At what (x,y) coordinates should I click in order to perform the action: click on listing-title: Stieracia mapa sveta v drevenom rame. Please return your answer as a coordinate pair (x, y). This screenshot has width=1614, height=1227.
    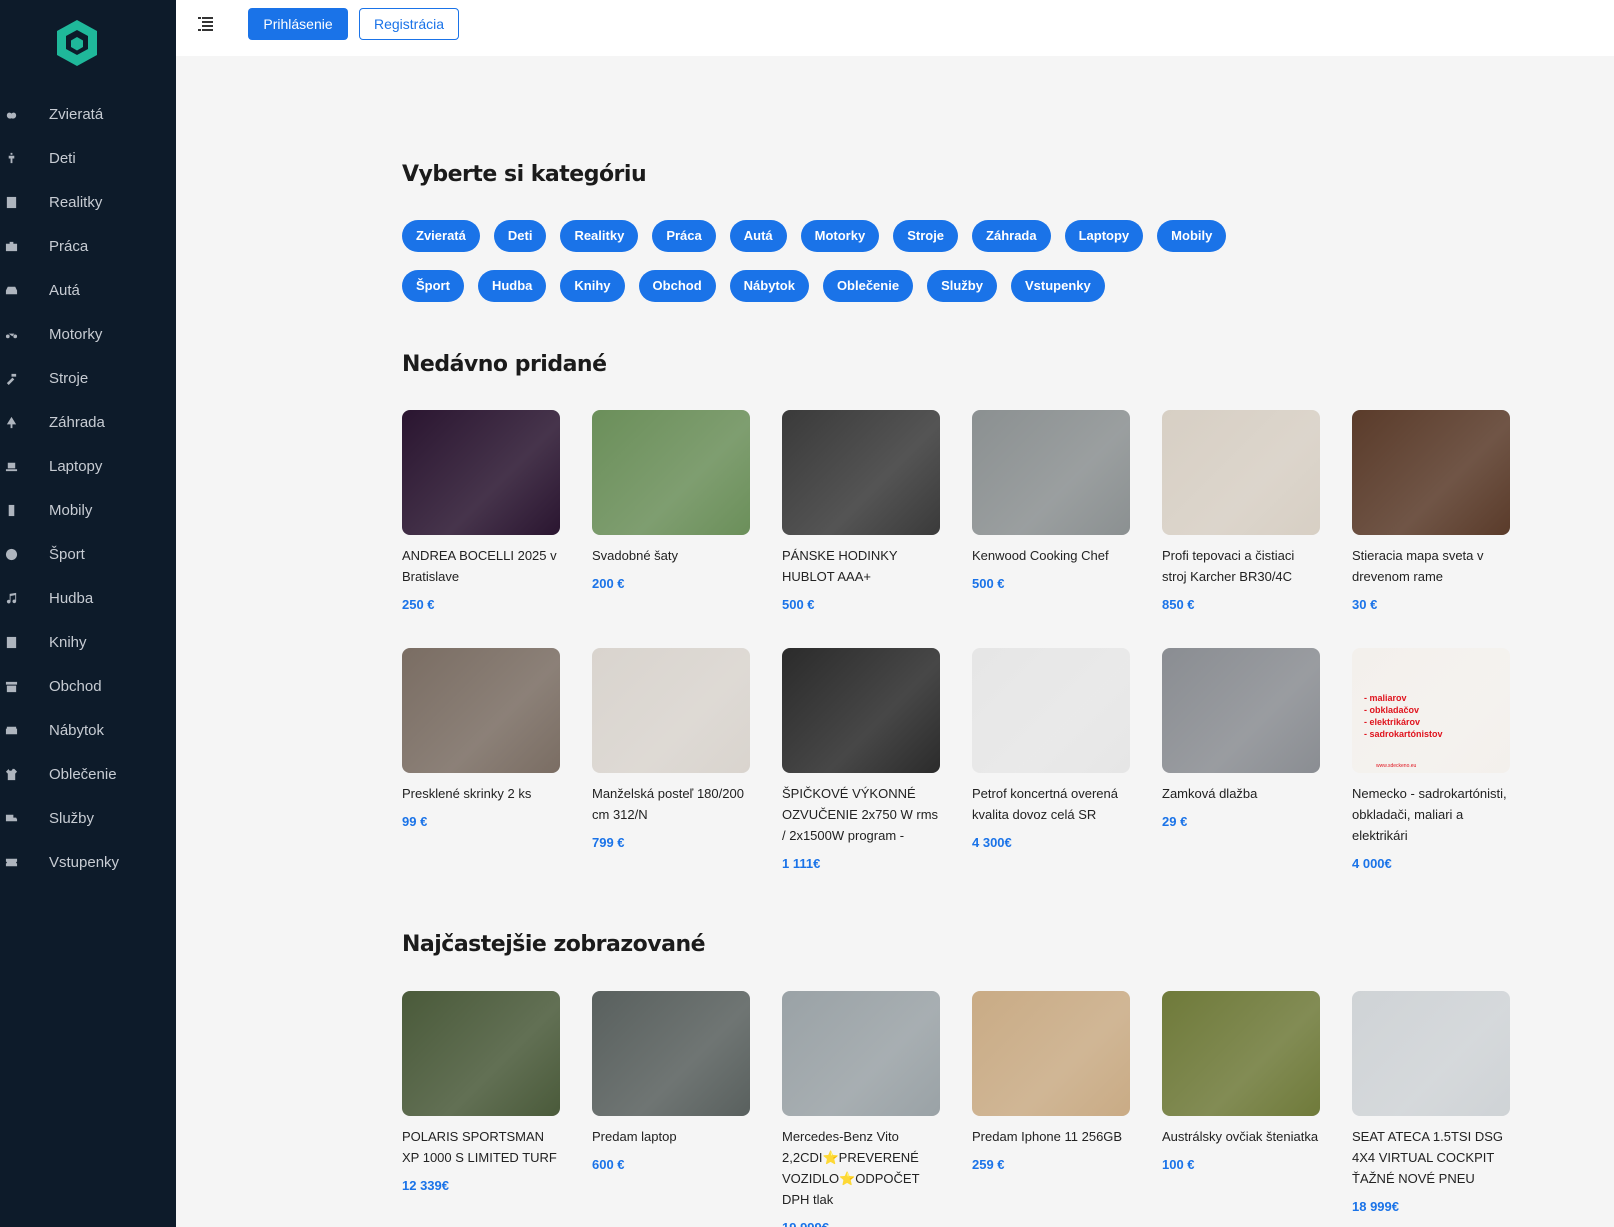
    Looking at the image, I should click on (1431, 566).